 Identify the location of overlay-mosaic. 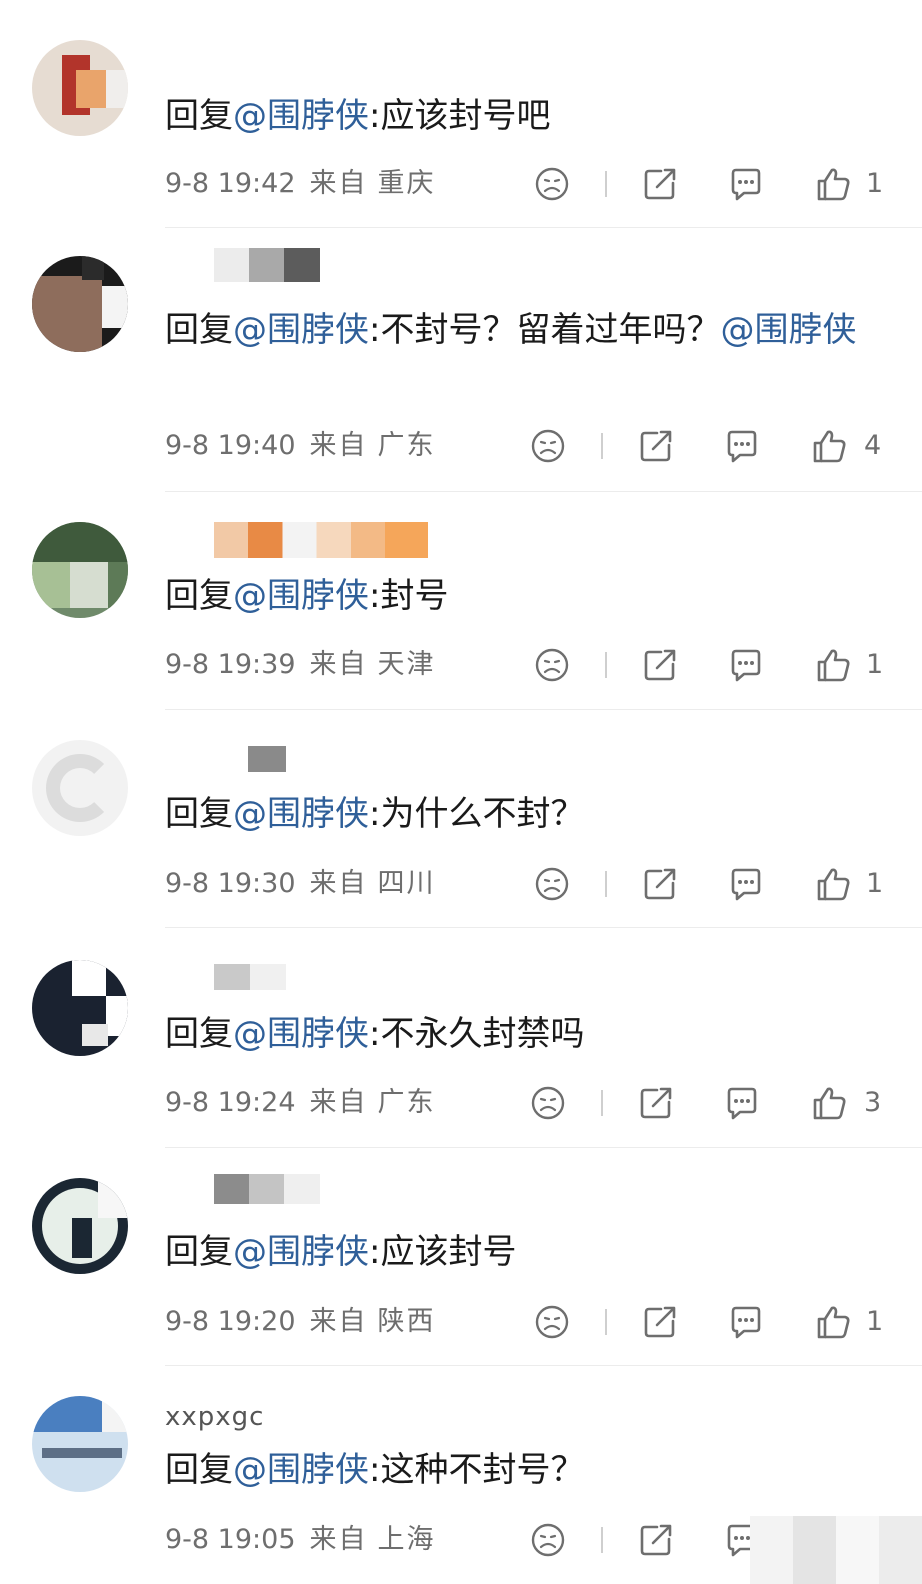
(836, 1550).